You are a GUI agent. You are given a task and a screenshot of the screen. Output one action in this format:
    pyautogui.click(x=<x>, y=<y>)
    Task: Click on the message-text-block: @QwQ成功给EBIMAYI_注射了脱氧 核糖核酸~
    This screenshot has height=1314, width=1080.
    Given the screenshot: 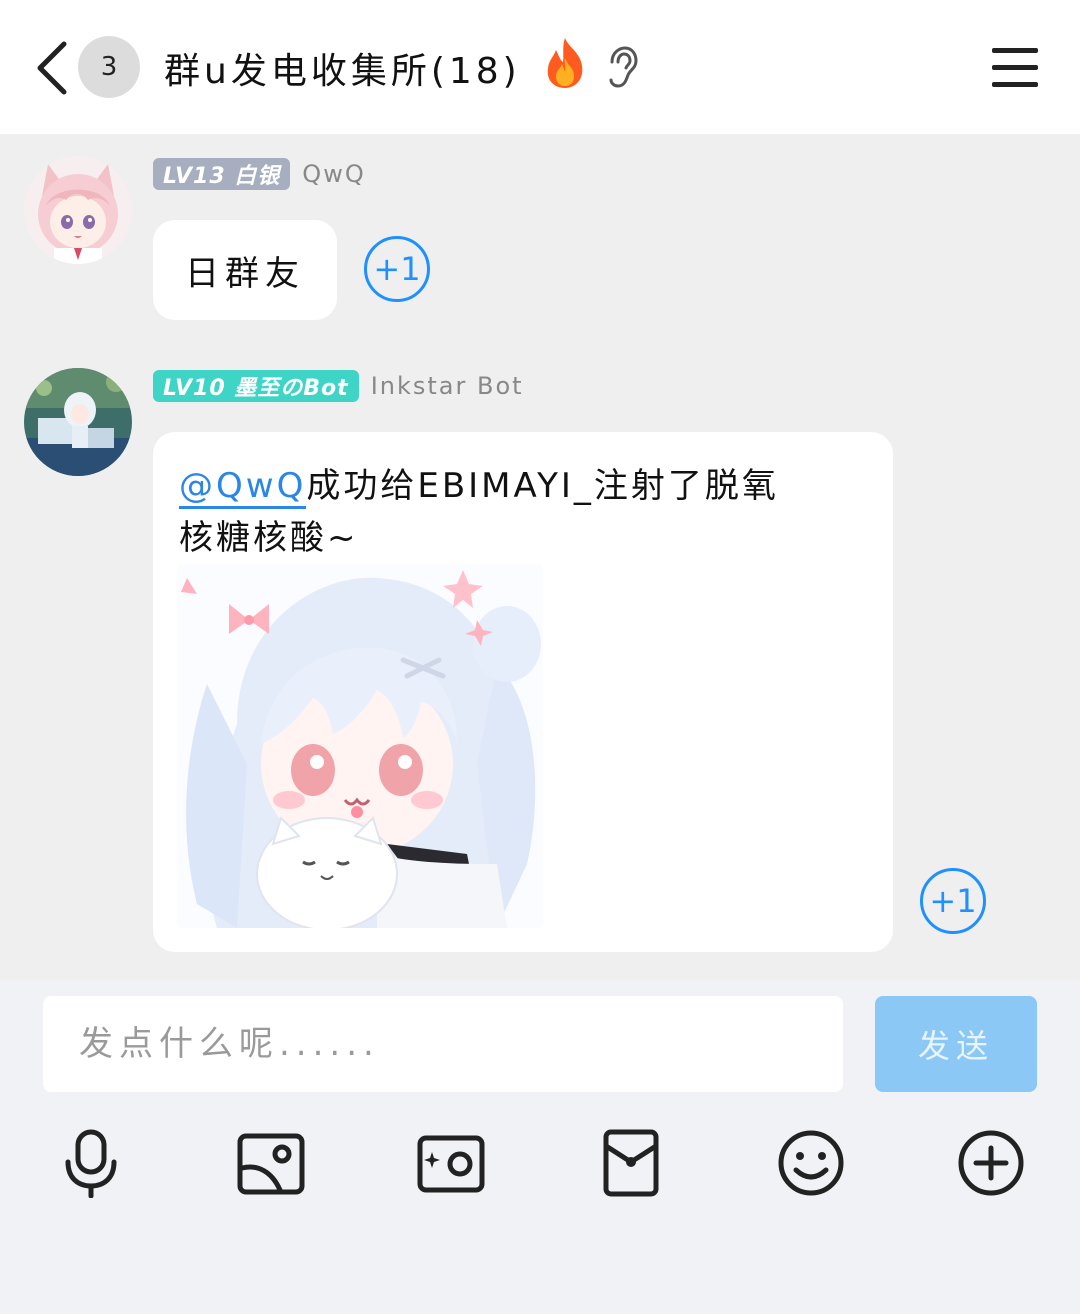 What is the action you would take?
    pyautogui.click(x=524, y=512)
    